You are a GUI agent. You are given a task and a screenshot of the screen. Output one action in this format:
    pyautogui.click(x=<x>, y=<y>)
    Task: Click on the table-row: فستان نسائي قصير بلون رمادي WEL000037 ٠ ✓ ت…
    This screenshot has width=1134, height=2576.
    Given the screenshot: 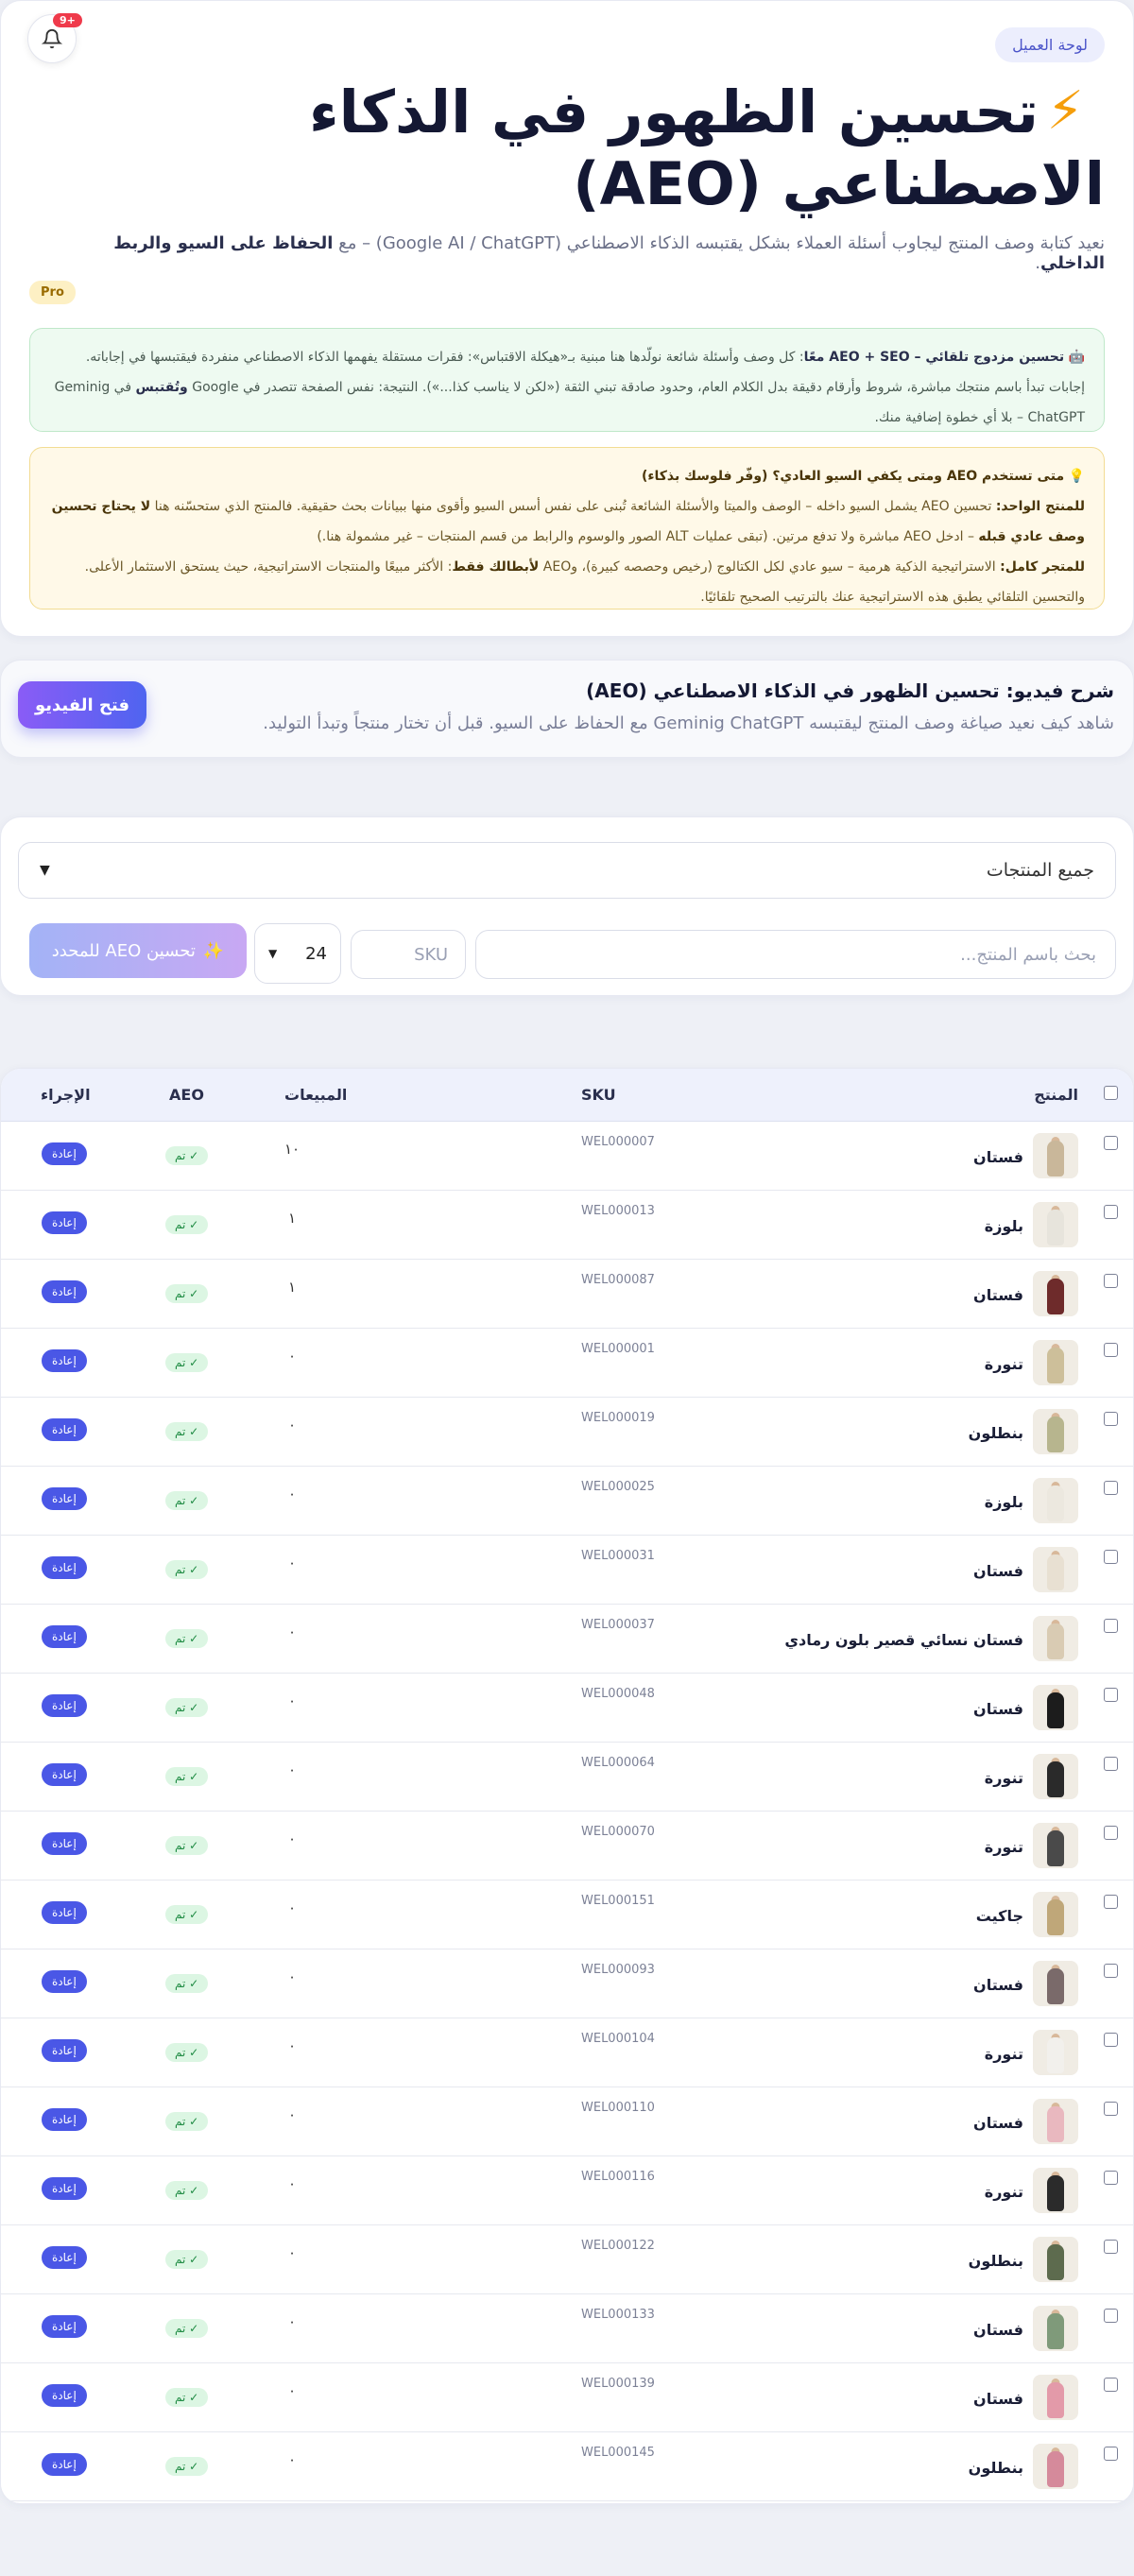 What is the action you would take?
    pyautogui.click(x=567, y=1639)
    